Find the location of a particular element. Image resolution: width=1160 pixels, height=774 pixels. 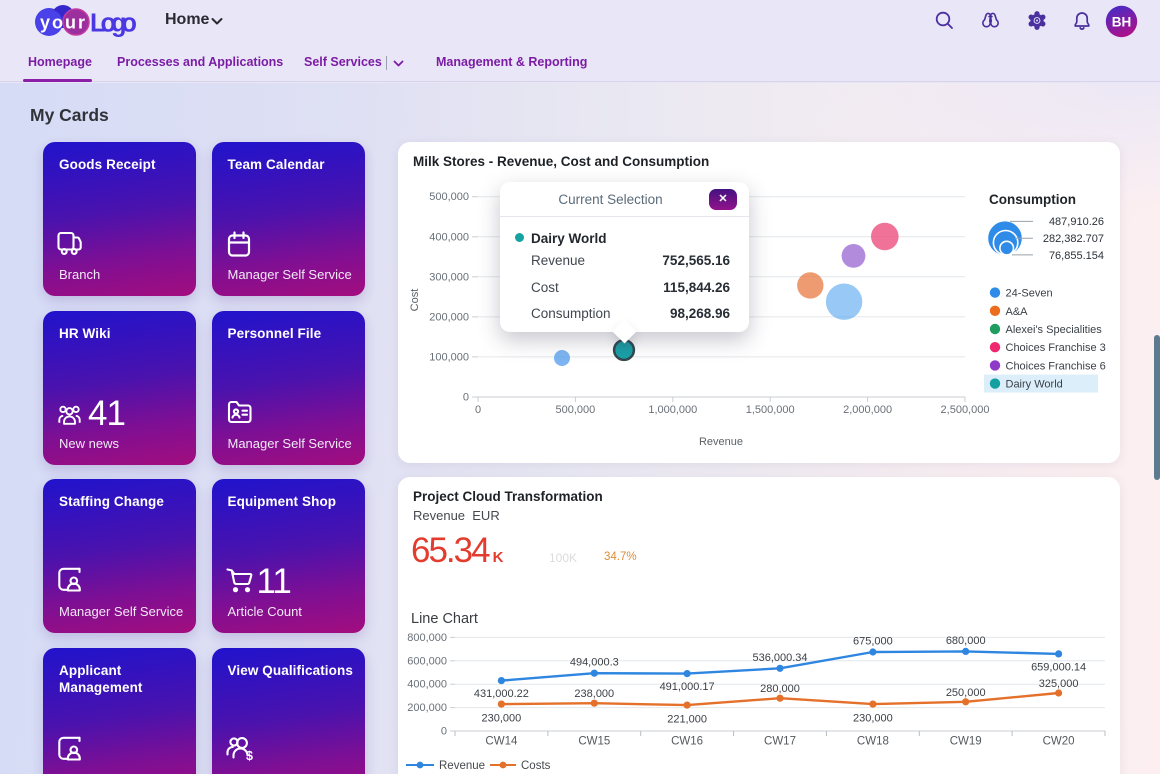

svg-text: 250,000 is located at coordinates (966, 693).